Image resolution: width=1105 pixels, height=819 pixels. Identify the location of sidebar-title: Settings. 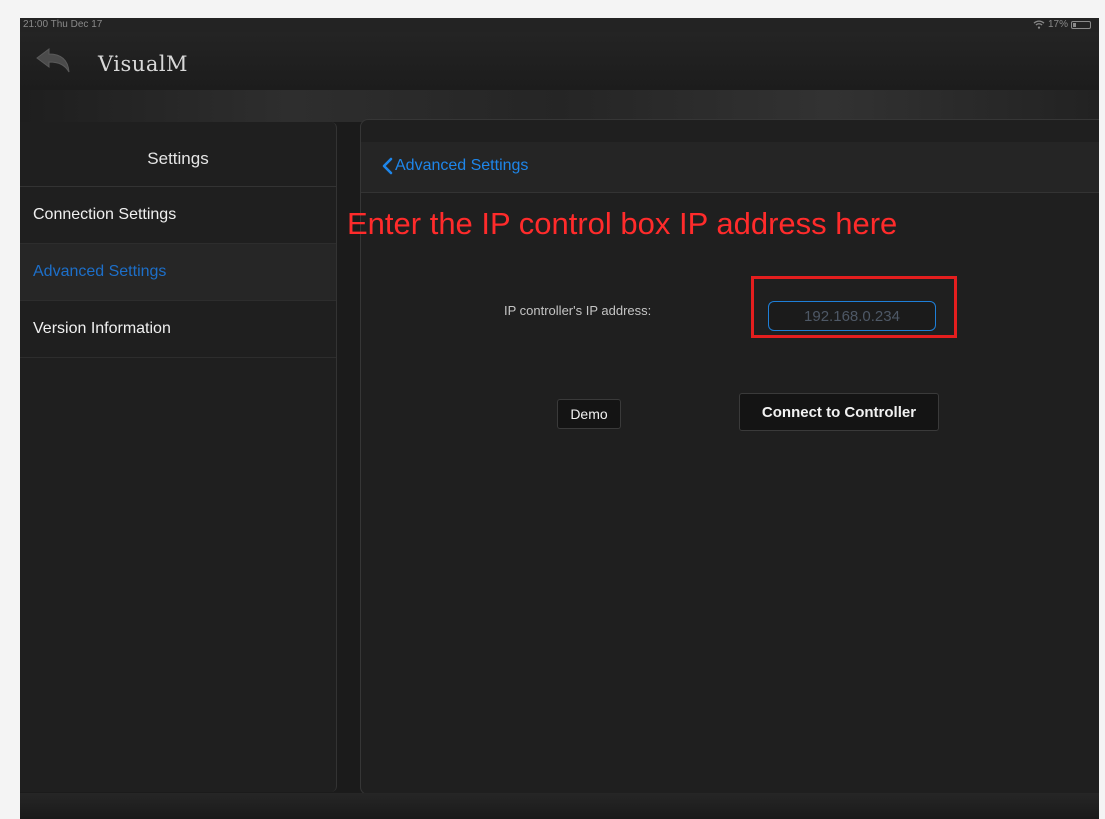
(178, 154).